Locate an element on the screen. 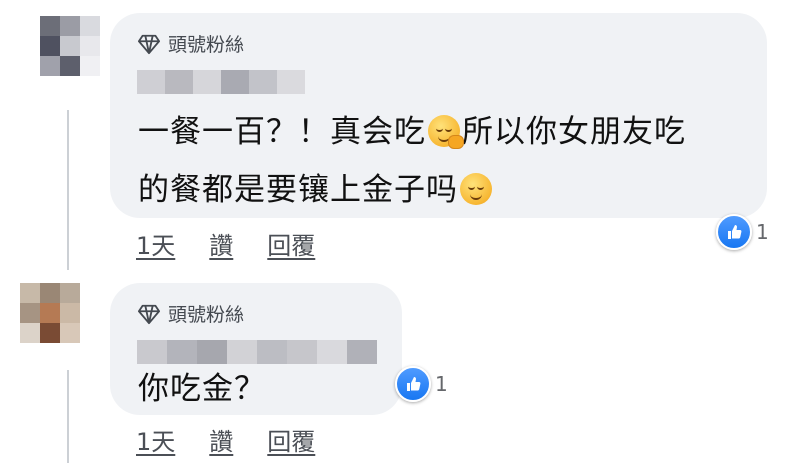 Image resolution: width=800 pixels, height=463 pixels. thinking-face-icon is located at coordinates (446, 132).